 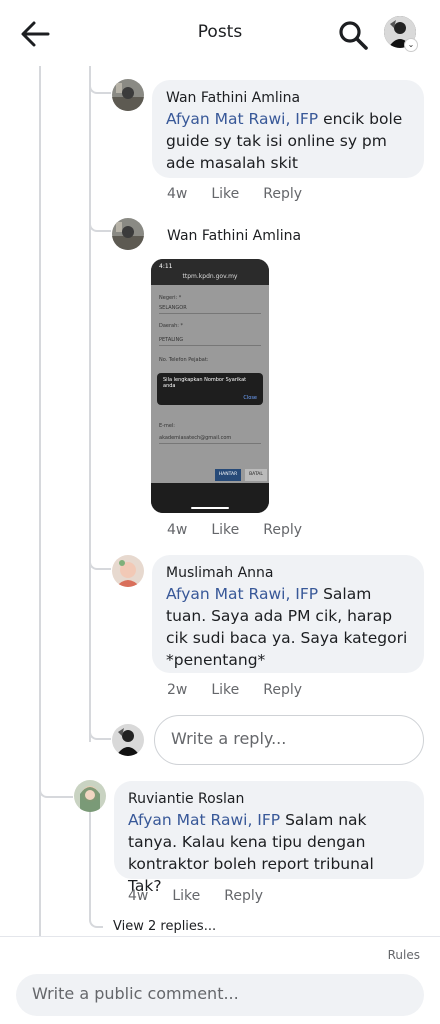 What do you see at coordinates (353, 35) in the screenshot?
I see `search-icon` at bounding box center [353, 35].